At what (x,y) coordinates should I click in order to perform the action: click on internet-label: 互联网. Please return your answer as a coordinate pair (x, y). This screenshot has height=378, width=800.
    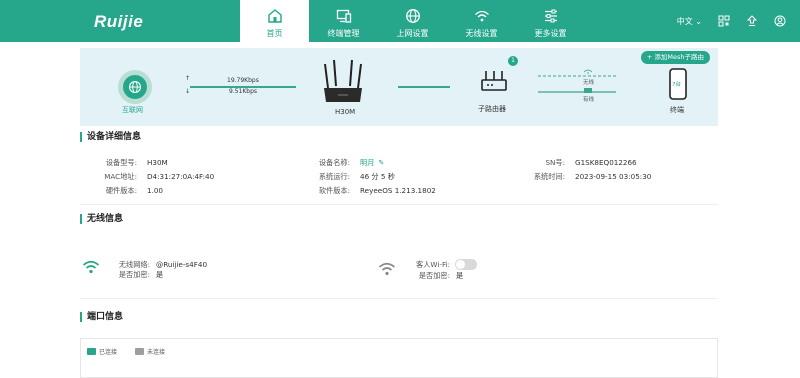
    Looking at the image, I should click on (132, 110).